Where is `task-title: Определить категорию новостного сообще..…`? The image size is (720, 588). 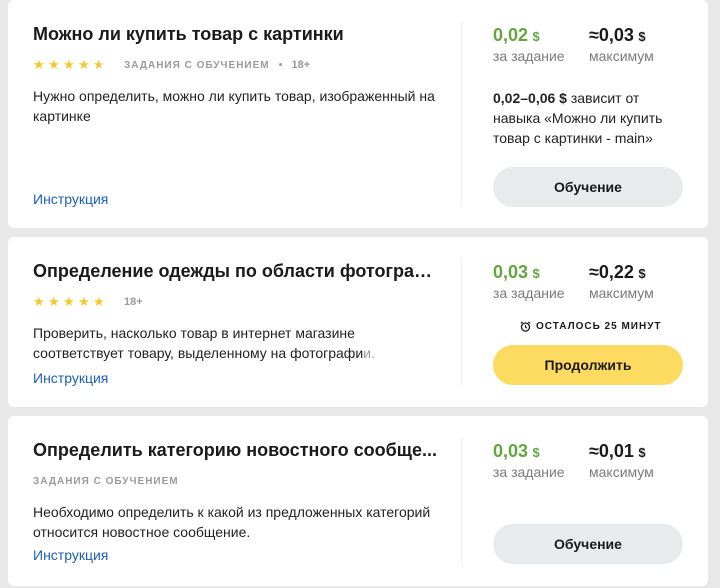 task-title: Определить категорию новостного сообще..… is located at coordinates (238, 450).